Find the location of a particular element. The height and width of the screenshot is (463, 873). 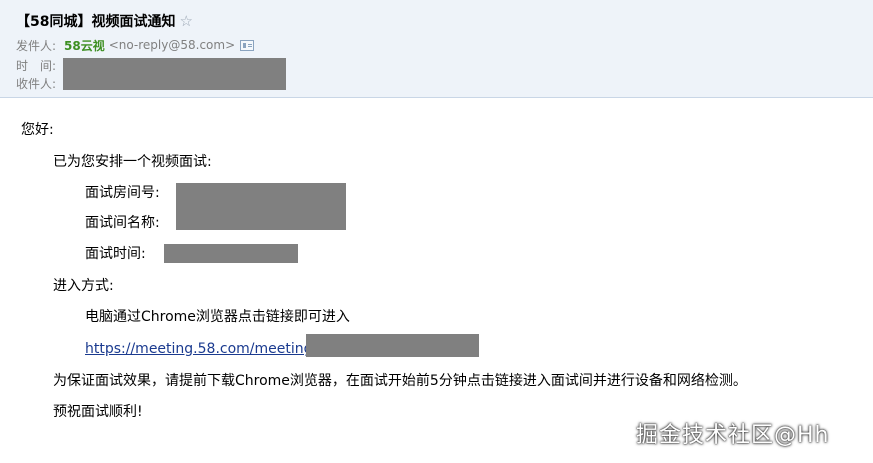

redacted-time-and-recipient is located at coordinates (174, 74).